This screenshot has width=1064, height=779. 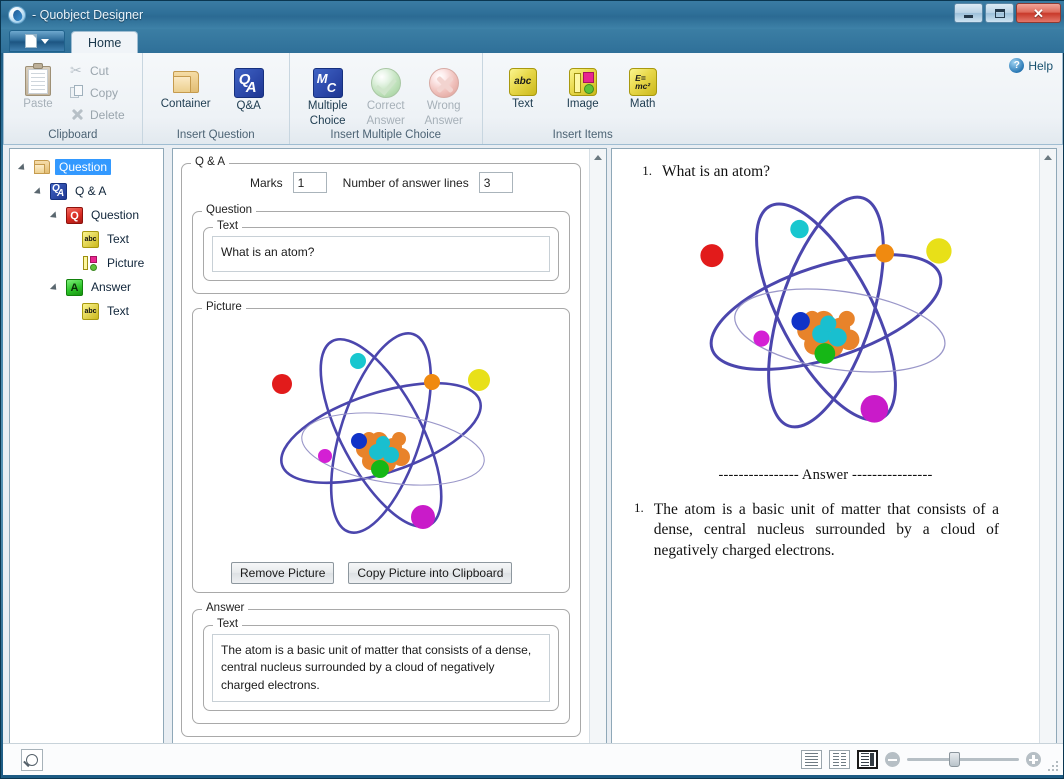 What do you see at coordinates (1033, 759) in the screenshot?
I see `zoom-in-button` at bounding box center [1033, 759].